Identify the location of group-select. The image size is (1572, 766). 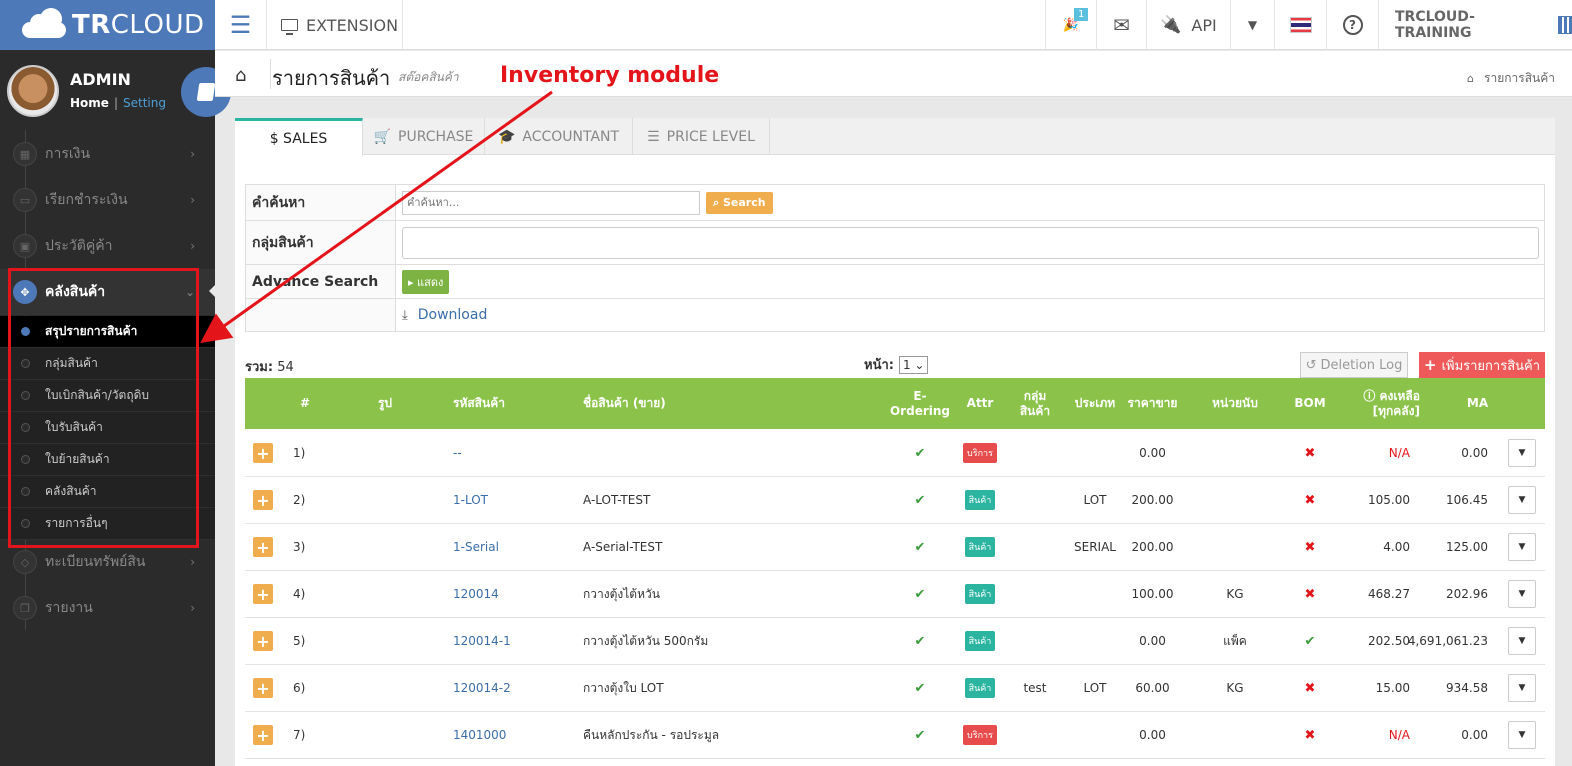
(970, 242).